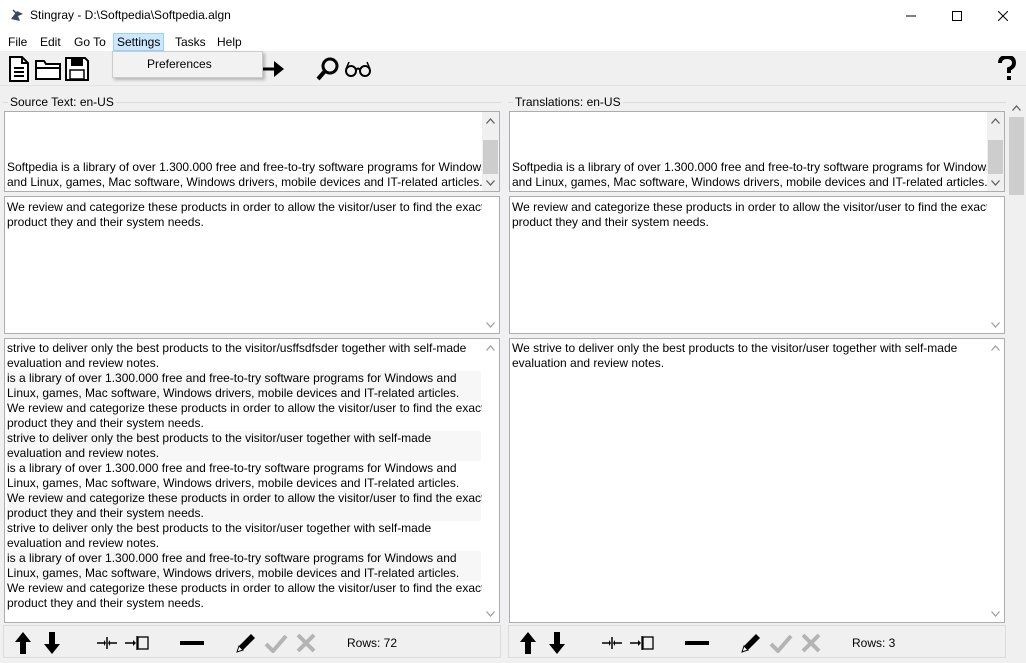  What do you see at coordinates (490, 480) in the screenshot?
I see `source-list-scrollbar` at bounding box center [490, 480].